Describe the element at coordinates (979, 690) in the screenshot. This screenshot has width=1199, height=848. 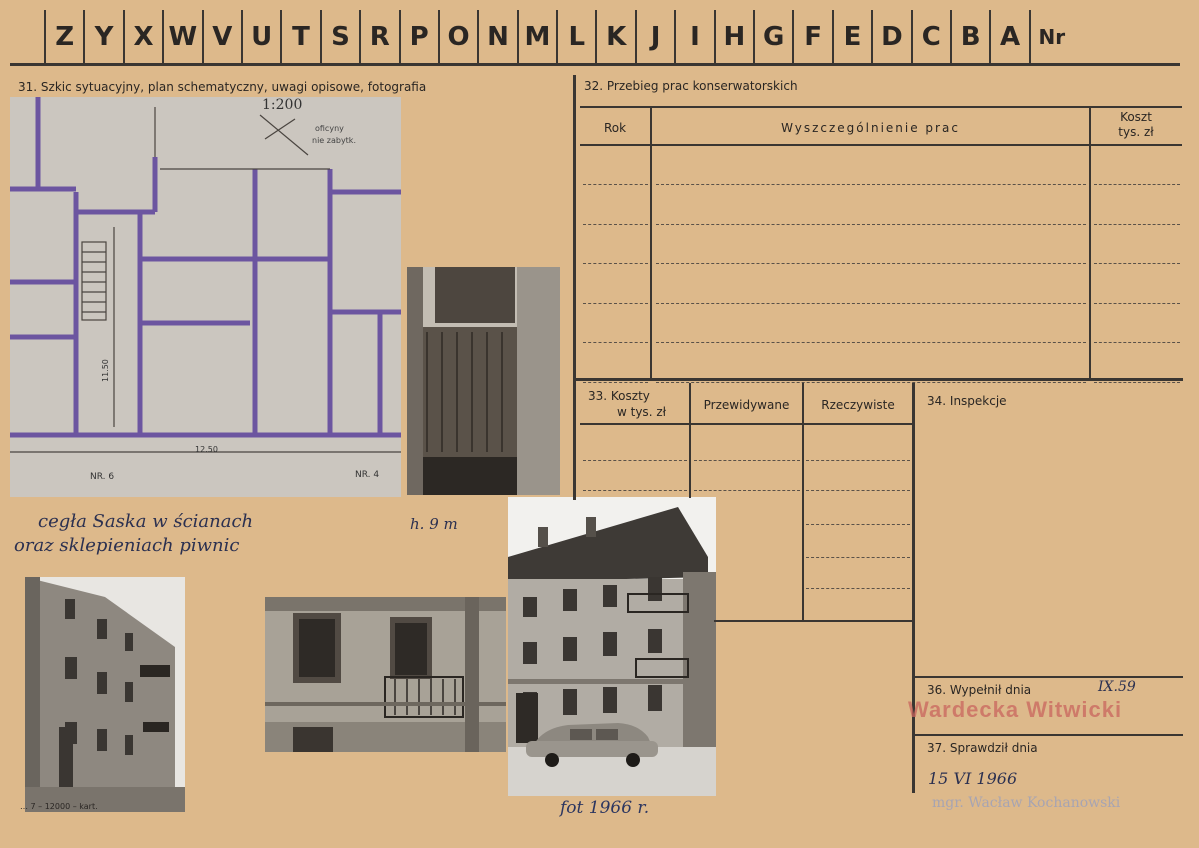
I see `section-36-title: 36. Wypełnił dnia` at that location.